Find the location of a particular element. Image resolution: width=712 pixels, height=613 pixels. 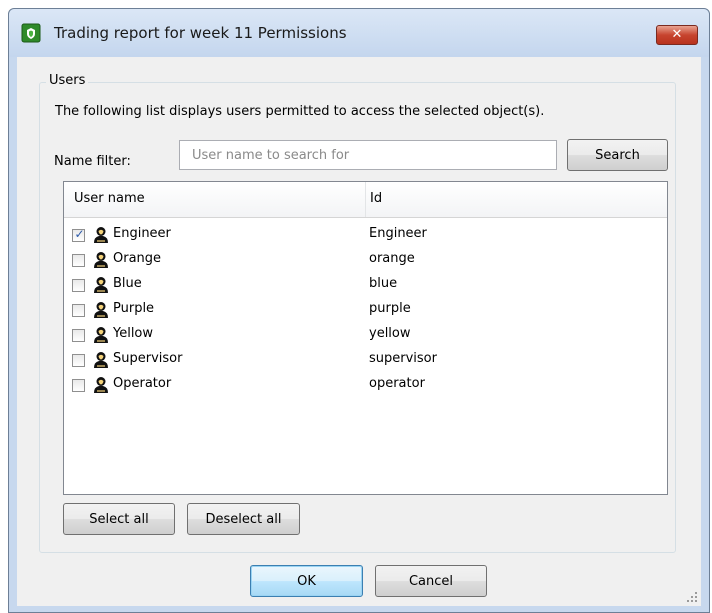

table-row: Yellow yellow is located at coordinates (365, 336).